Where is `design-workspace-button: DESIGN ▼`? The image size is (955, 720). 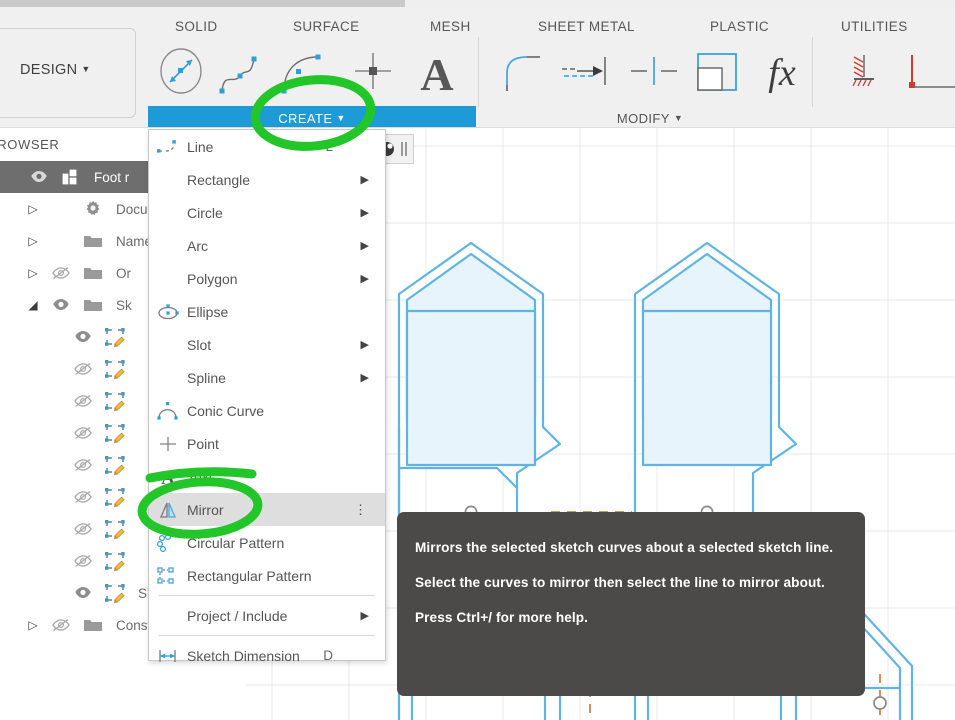
design-workspace-button: DESIGN ▼ is located at coordinates (55, 70).